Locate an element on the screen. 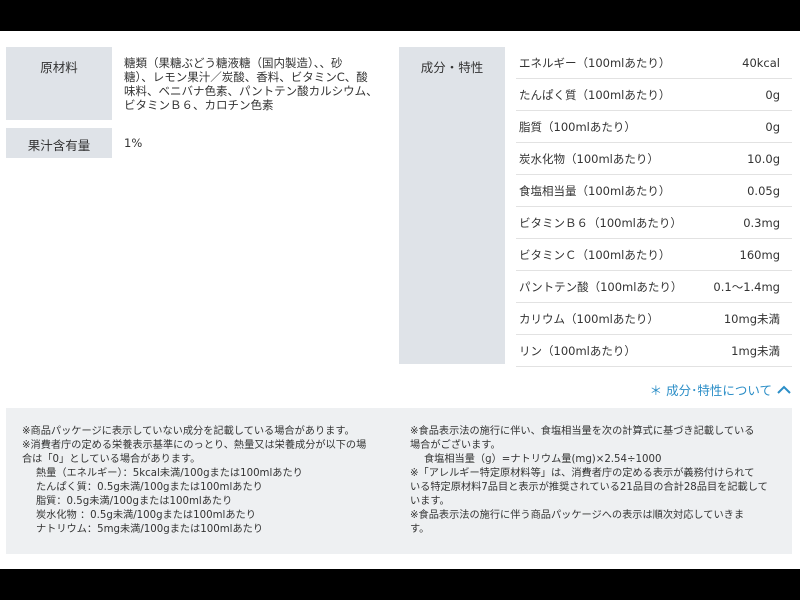  nutrient-name: たんぱく質（100mlあたり） is located at coordinates (595, 94).